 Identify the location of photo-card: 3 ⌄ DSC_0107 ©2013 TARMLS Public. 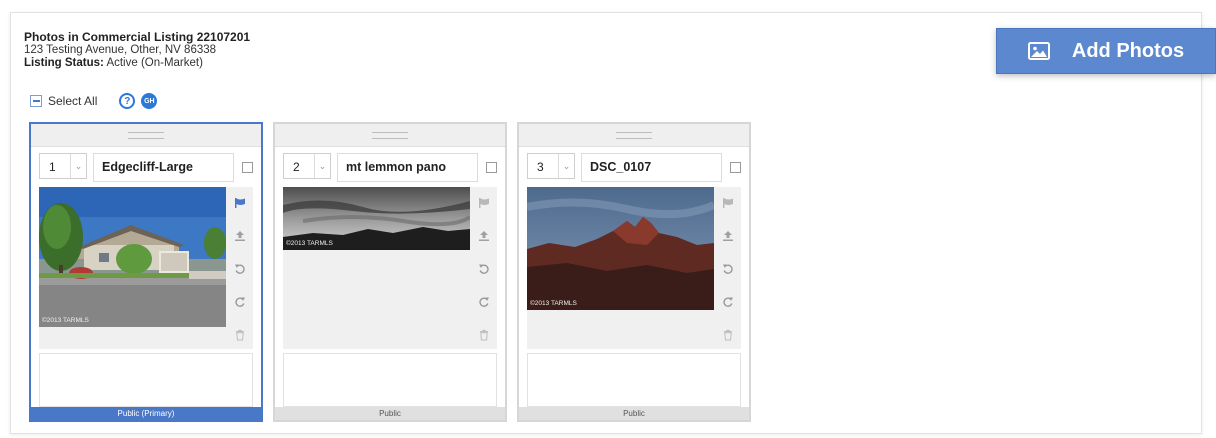
(634, 272).